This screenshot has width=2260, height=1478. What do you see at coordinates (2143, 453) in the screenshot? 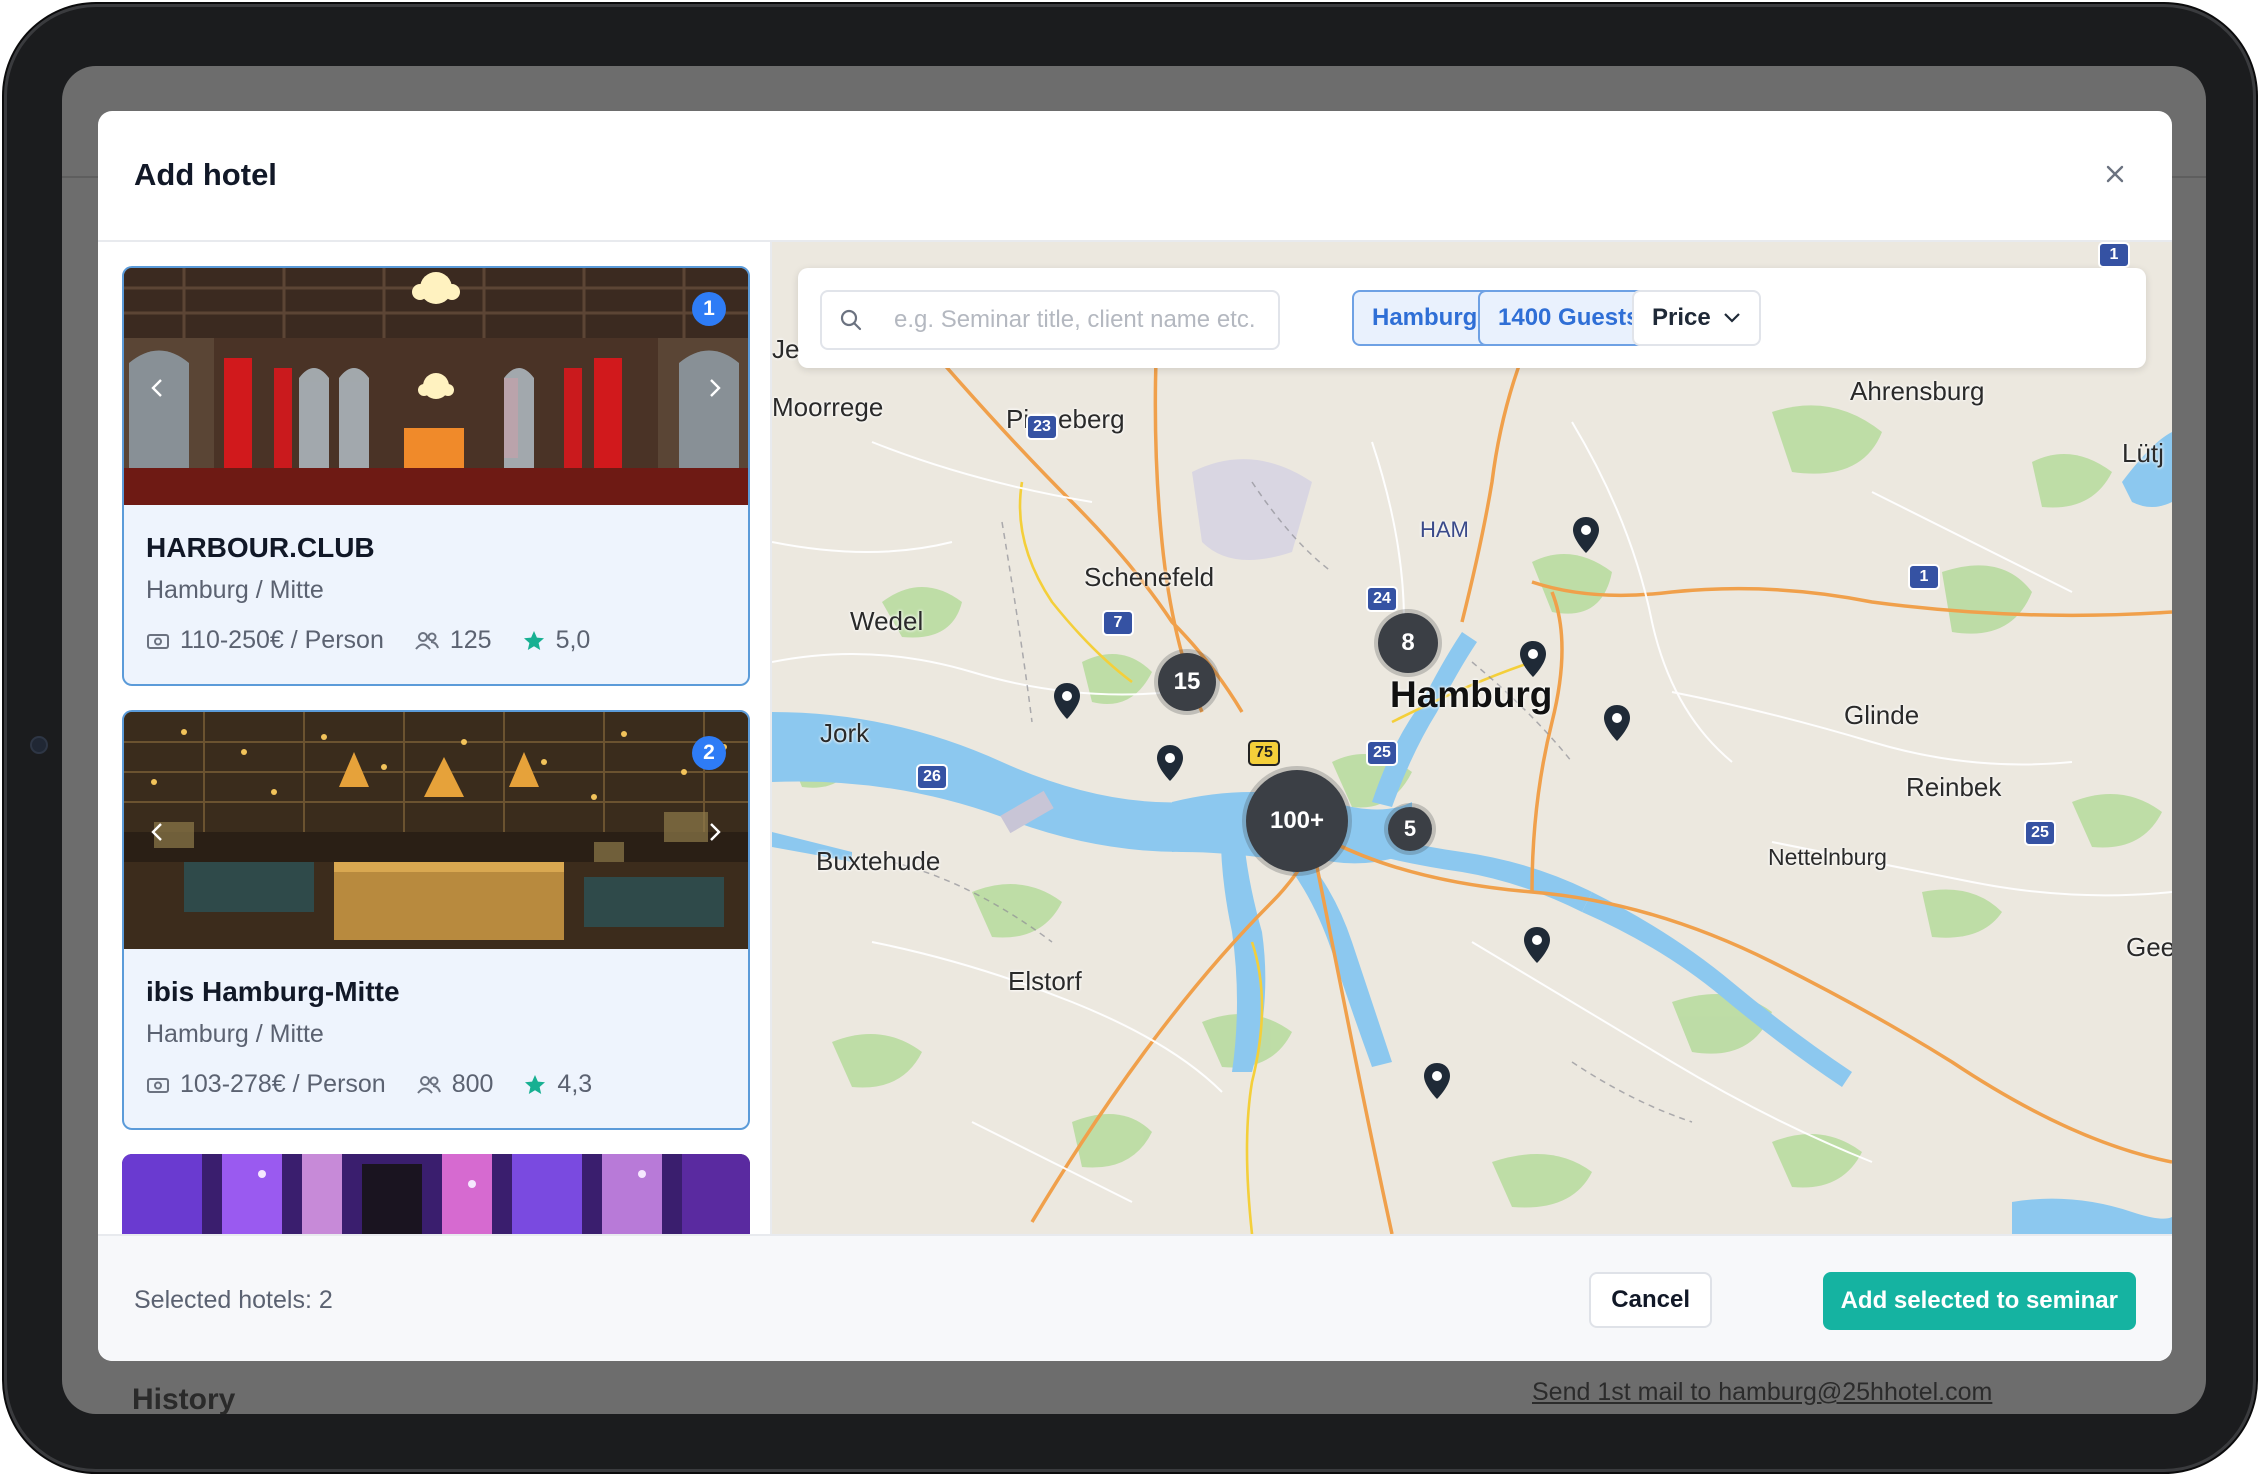
I see `map-label-luetj: Lütj` at bounding box center [2143, 453].